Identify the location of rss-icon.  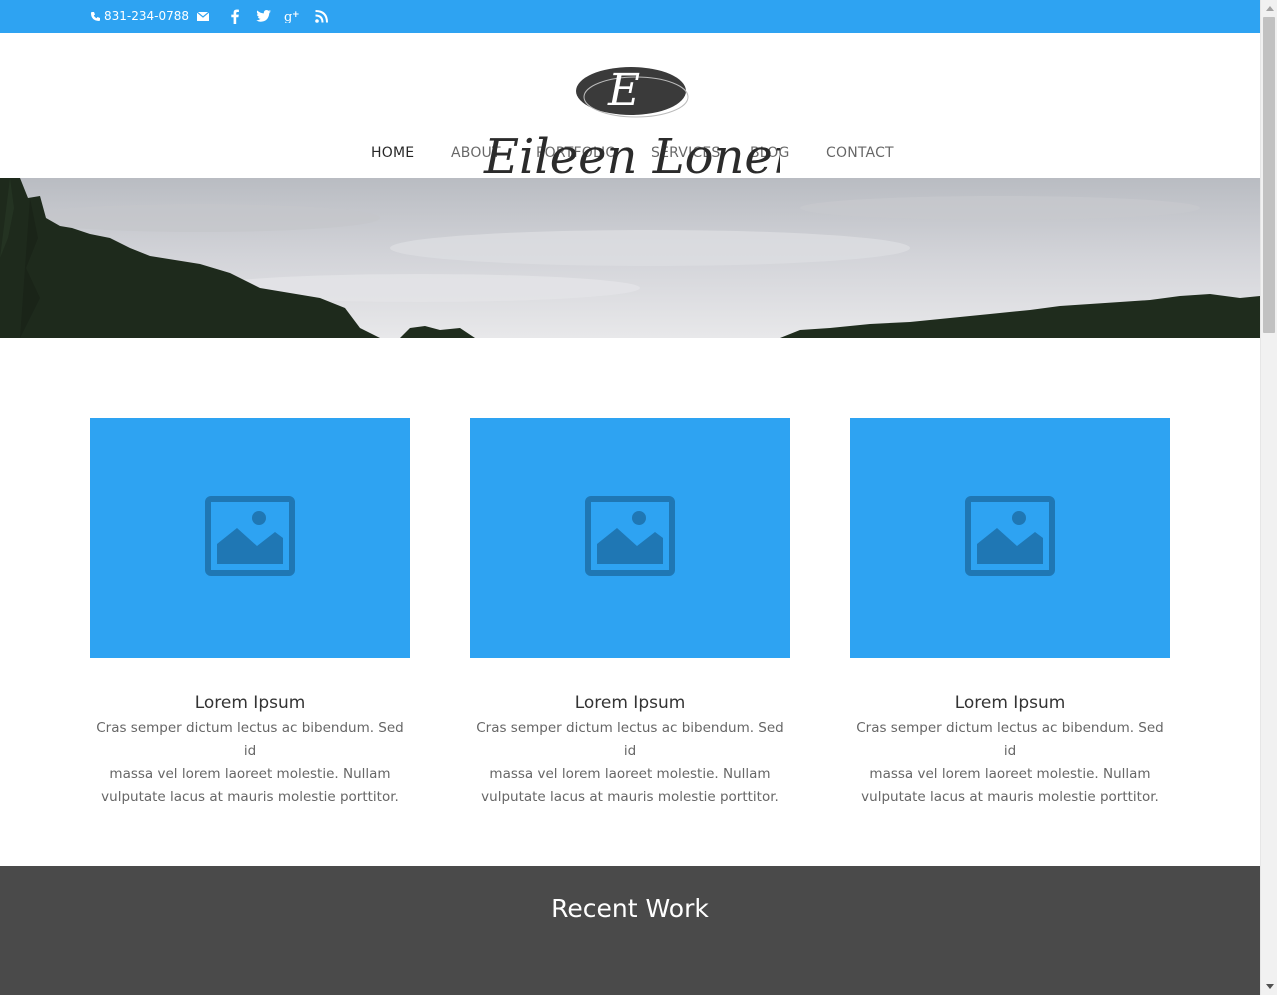
(321, 16).